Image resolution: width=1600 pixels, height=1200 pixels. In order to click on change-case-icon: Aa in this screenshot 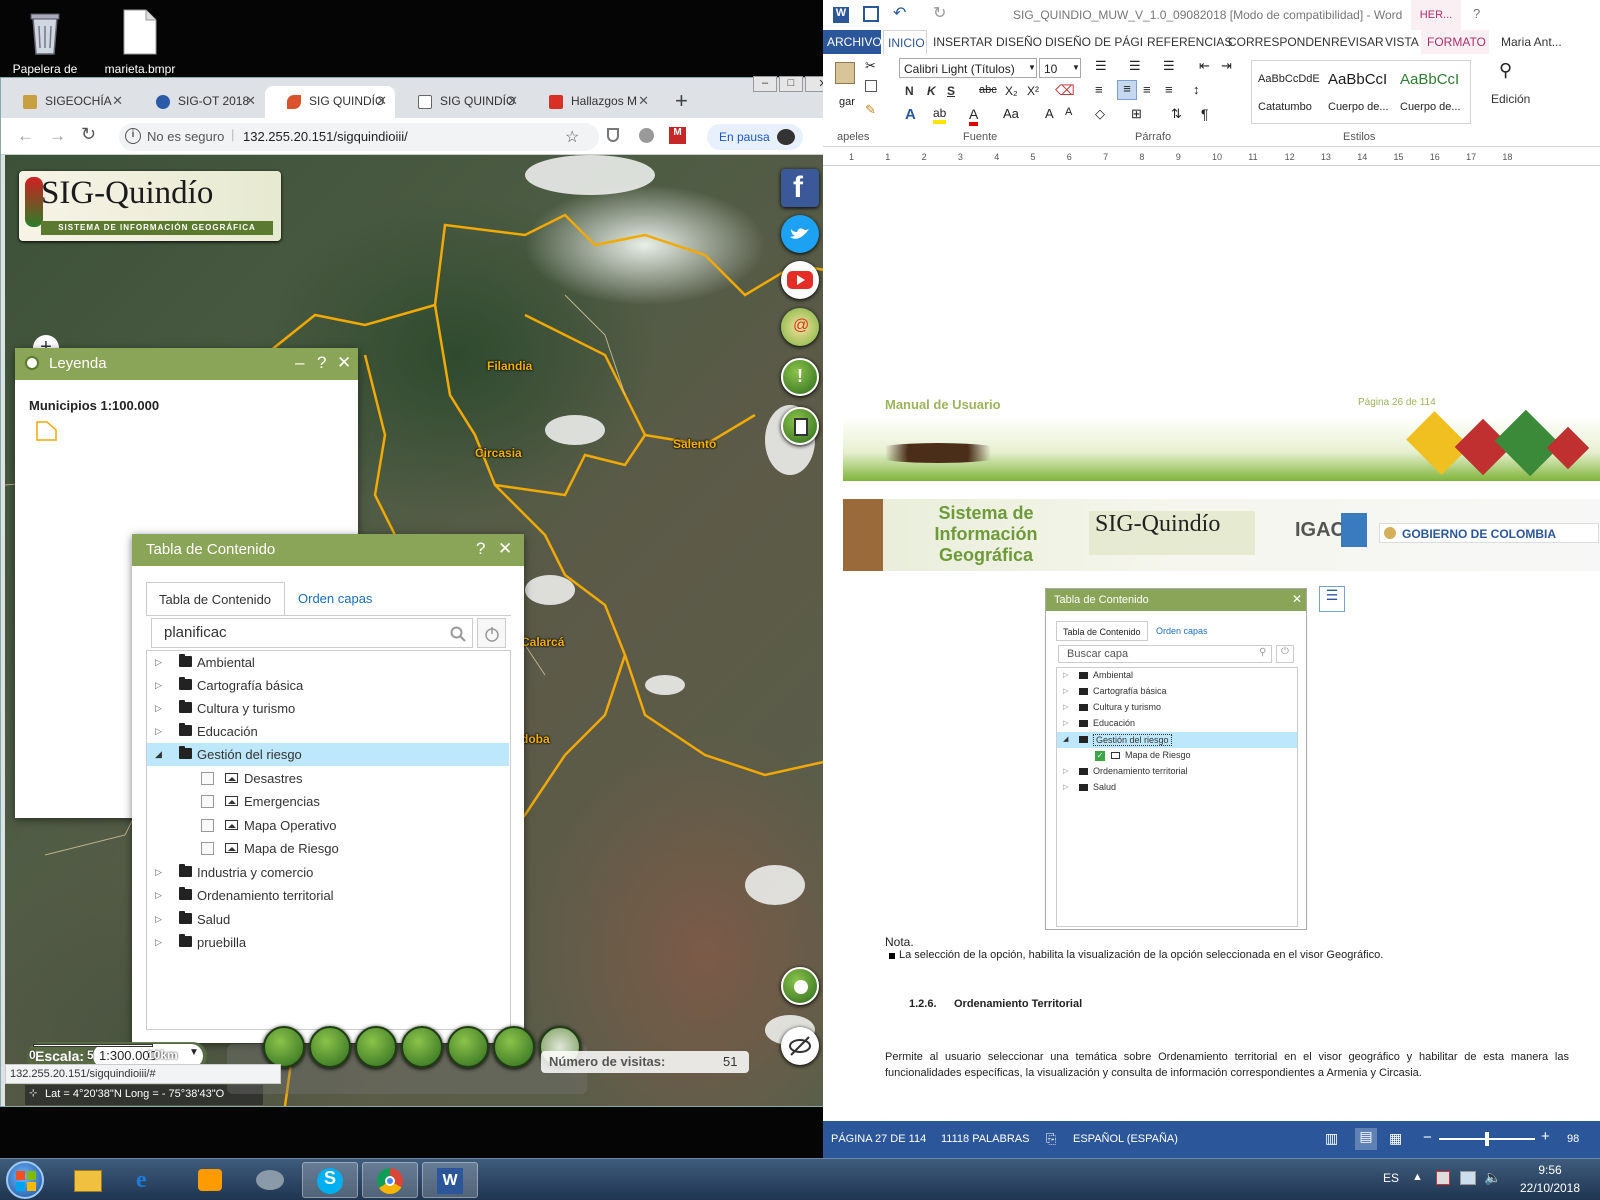, I will do `click(1011, 113)`.